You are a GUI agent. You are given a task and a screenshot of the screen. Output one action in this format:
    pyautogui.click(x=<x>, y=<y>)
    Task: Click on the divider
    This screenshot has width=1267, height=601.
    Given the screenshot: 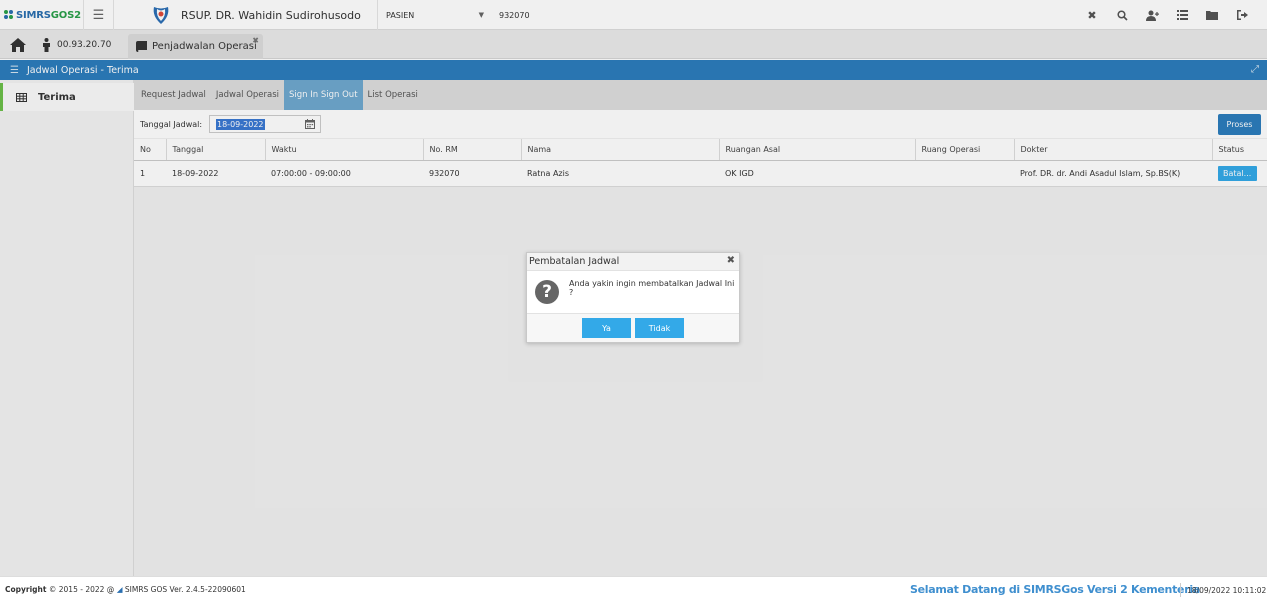 What is the action you would take?
    pyautogui.click(x=1180, y=590)
    